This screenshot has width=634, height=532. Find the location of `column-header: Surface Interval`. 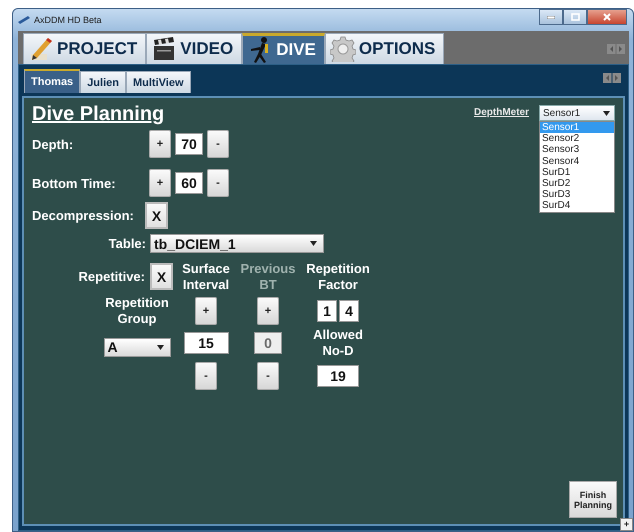

column-header: Surface Interval is located at coordinates (206, 276).